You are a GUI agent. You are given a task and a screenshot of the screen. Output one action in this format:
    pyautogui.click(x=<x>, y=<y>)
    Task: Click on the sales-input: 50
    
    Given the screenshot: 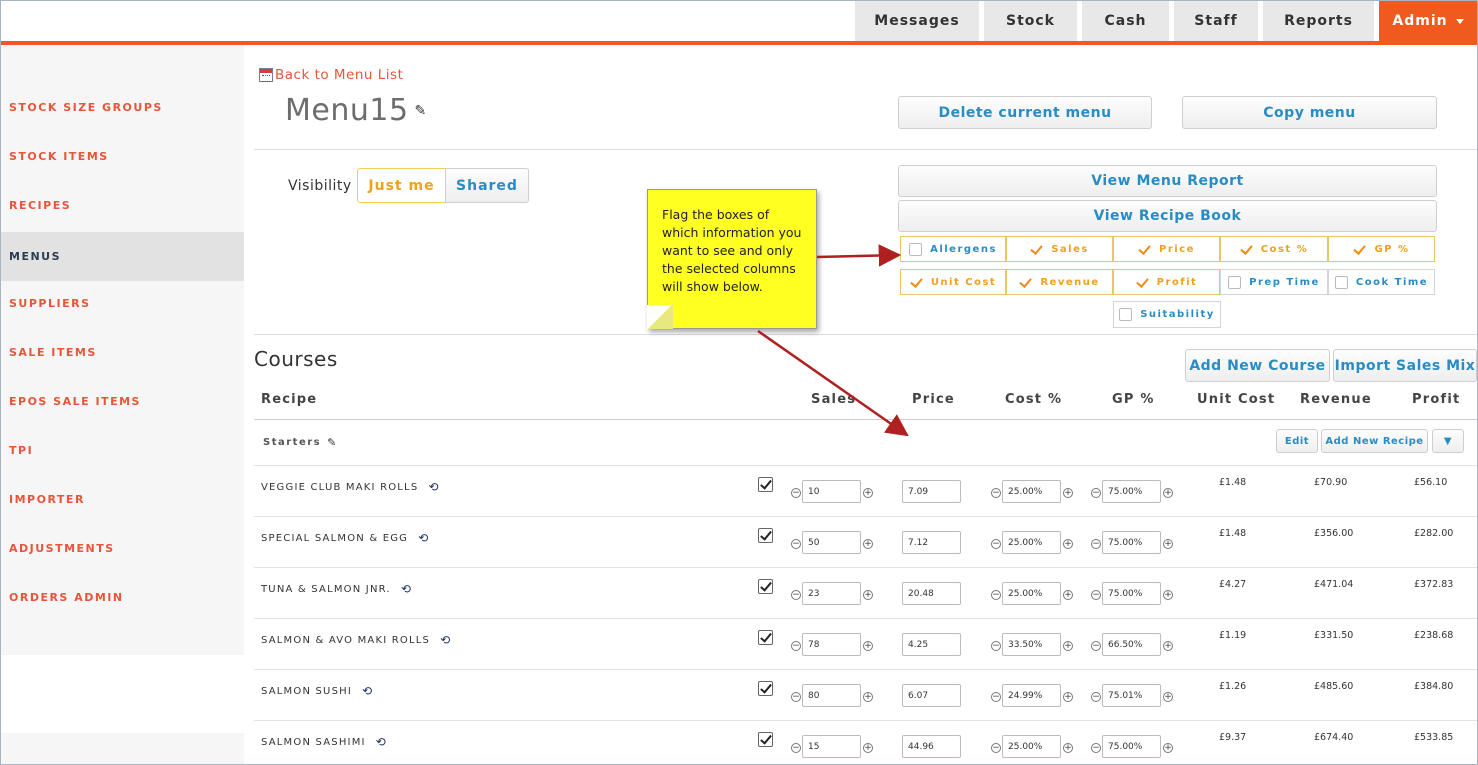 What is the action you would take?
    pyautogui.click(x=831, y=542)
    